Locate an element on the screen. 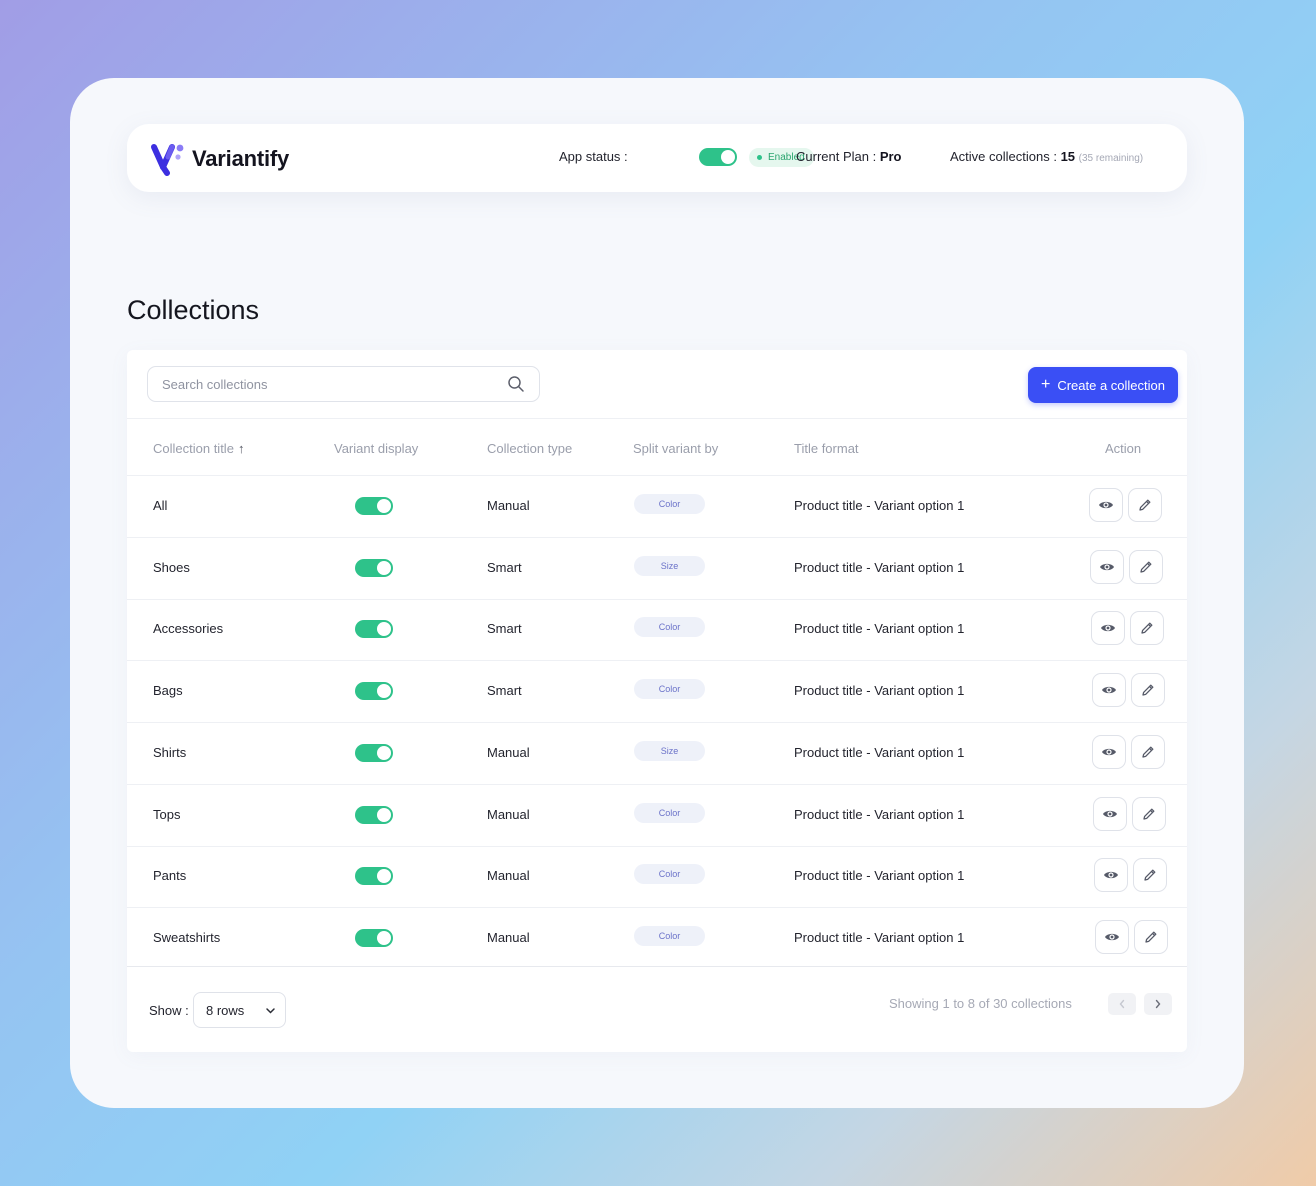 Image resolution: width=1316 pixels, height=1186 pixels. create-collection-button: + Create a collection is located at coordinates (1103, 385).